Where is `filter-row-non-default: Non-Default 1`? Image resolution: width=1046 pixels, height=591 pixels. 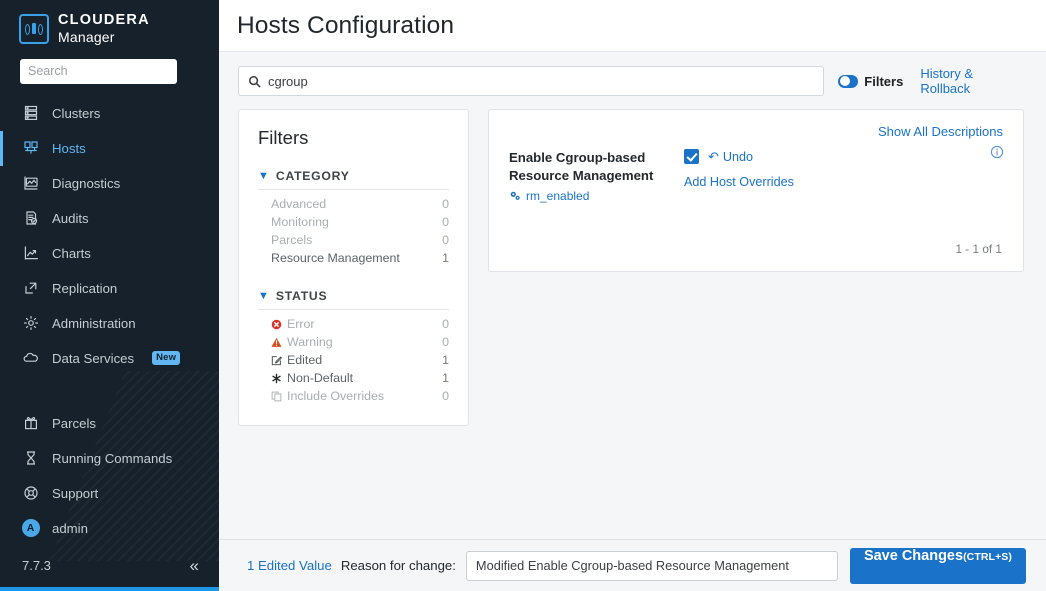
filter-row-non-default: Non-Default 1 is located at coordinates (353, 378).